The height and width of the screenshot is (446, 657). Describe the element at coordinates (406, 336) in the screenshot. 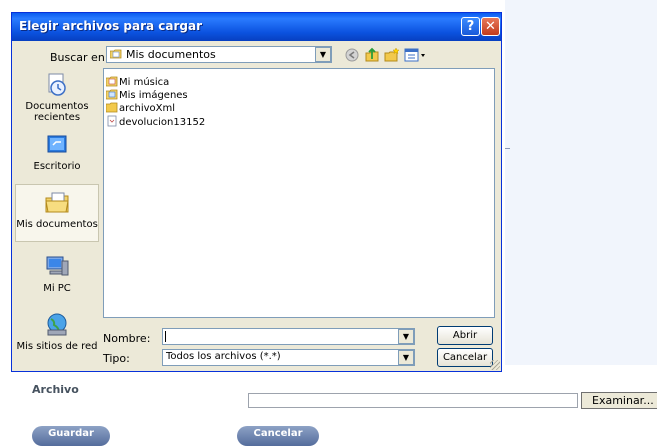

I see `file-name-dropdown-button: ▼` at that location.